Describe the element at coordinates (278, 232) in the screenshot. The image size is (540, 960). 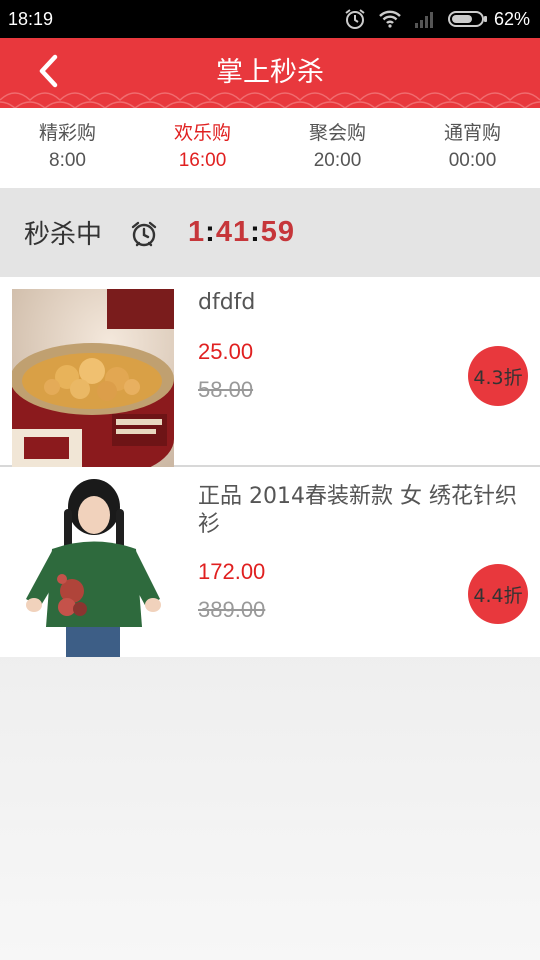
I see `countdown-seconds: 59` at that location.